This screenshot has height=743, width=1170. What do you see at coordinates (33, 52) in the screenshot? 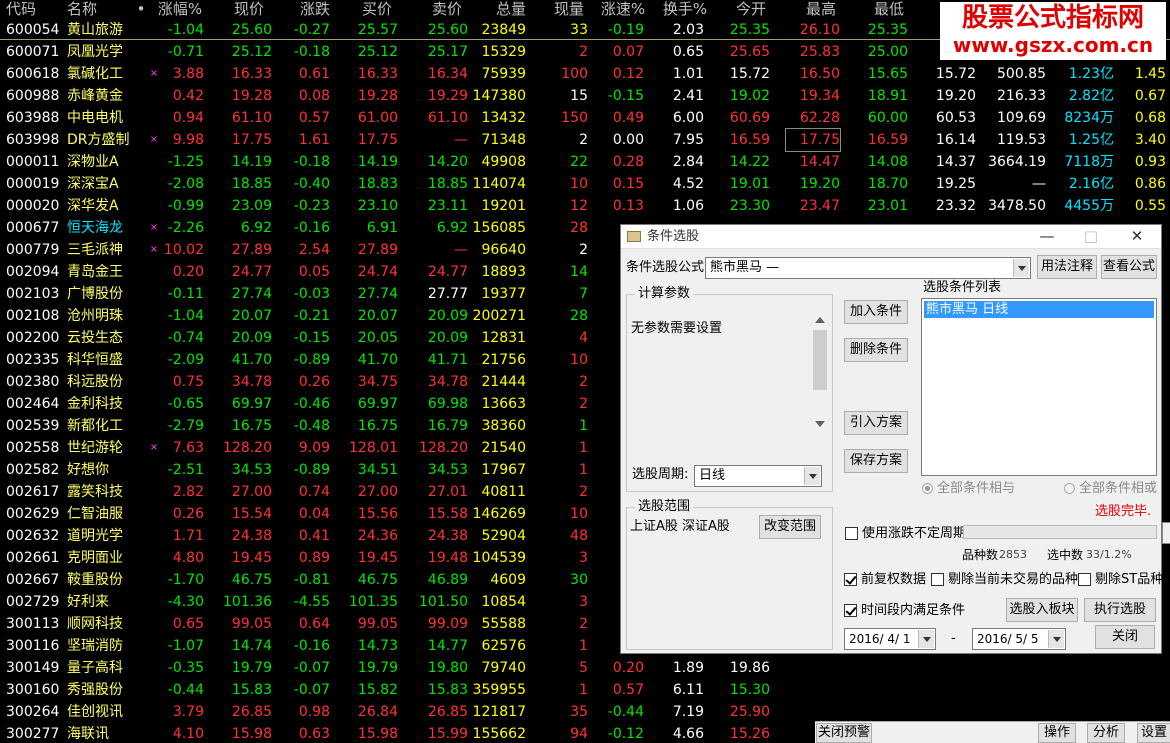
I see `cell-code: 600071` at bounding box center [33, 52].